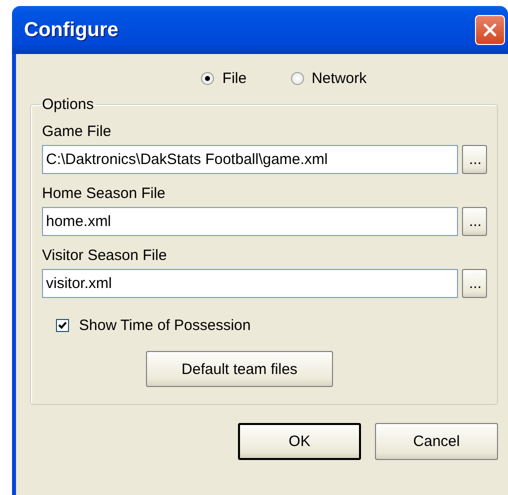  Describe the element at coordinates (71, 30) in the screenshot. I see `window-title: Configure` at that location.